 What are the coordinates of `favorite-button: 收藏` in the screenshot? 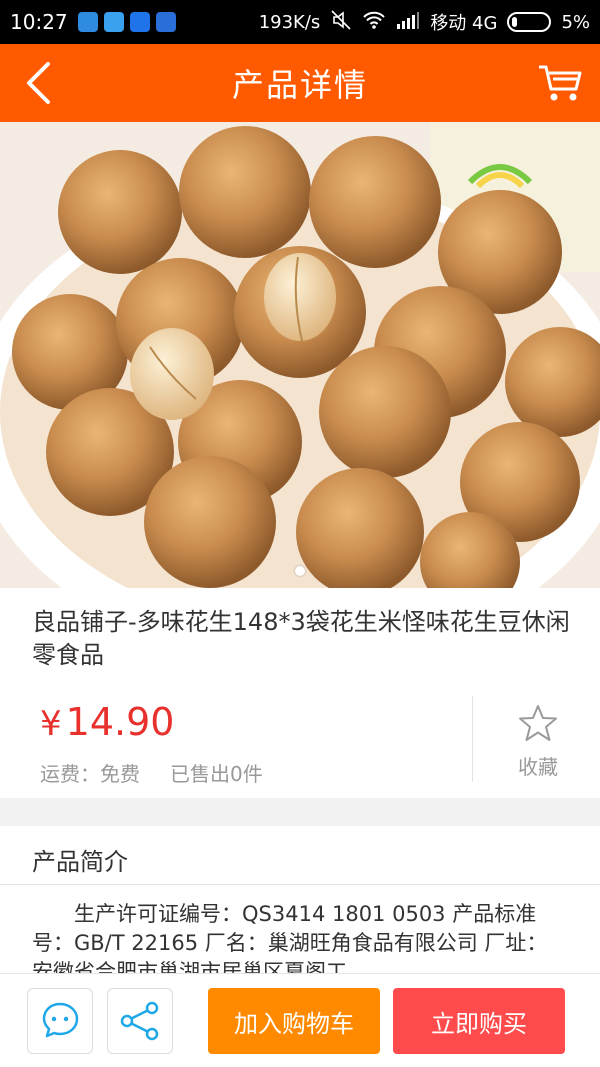 It's located at (538, 741).